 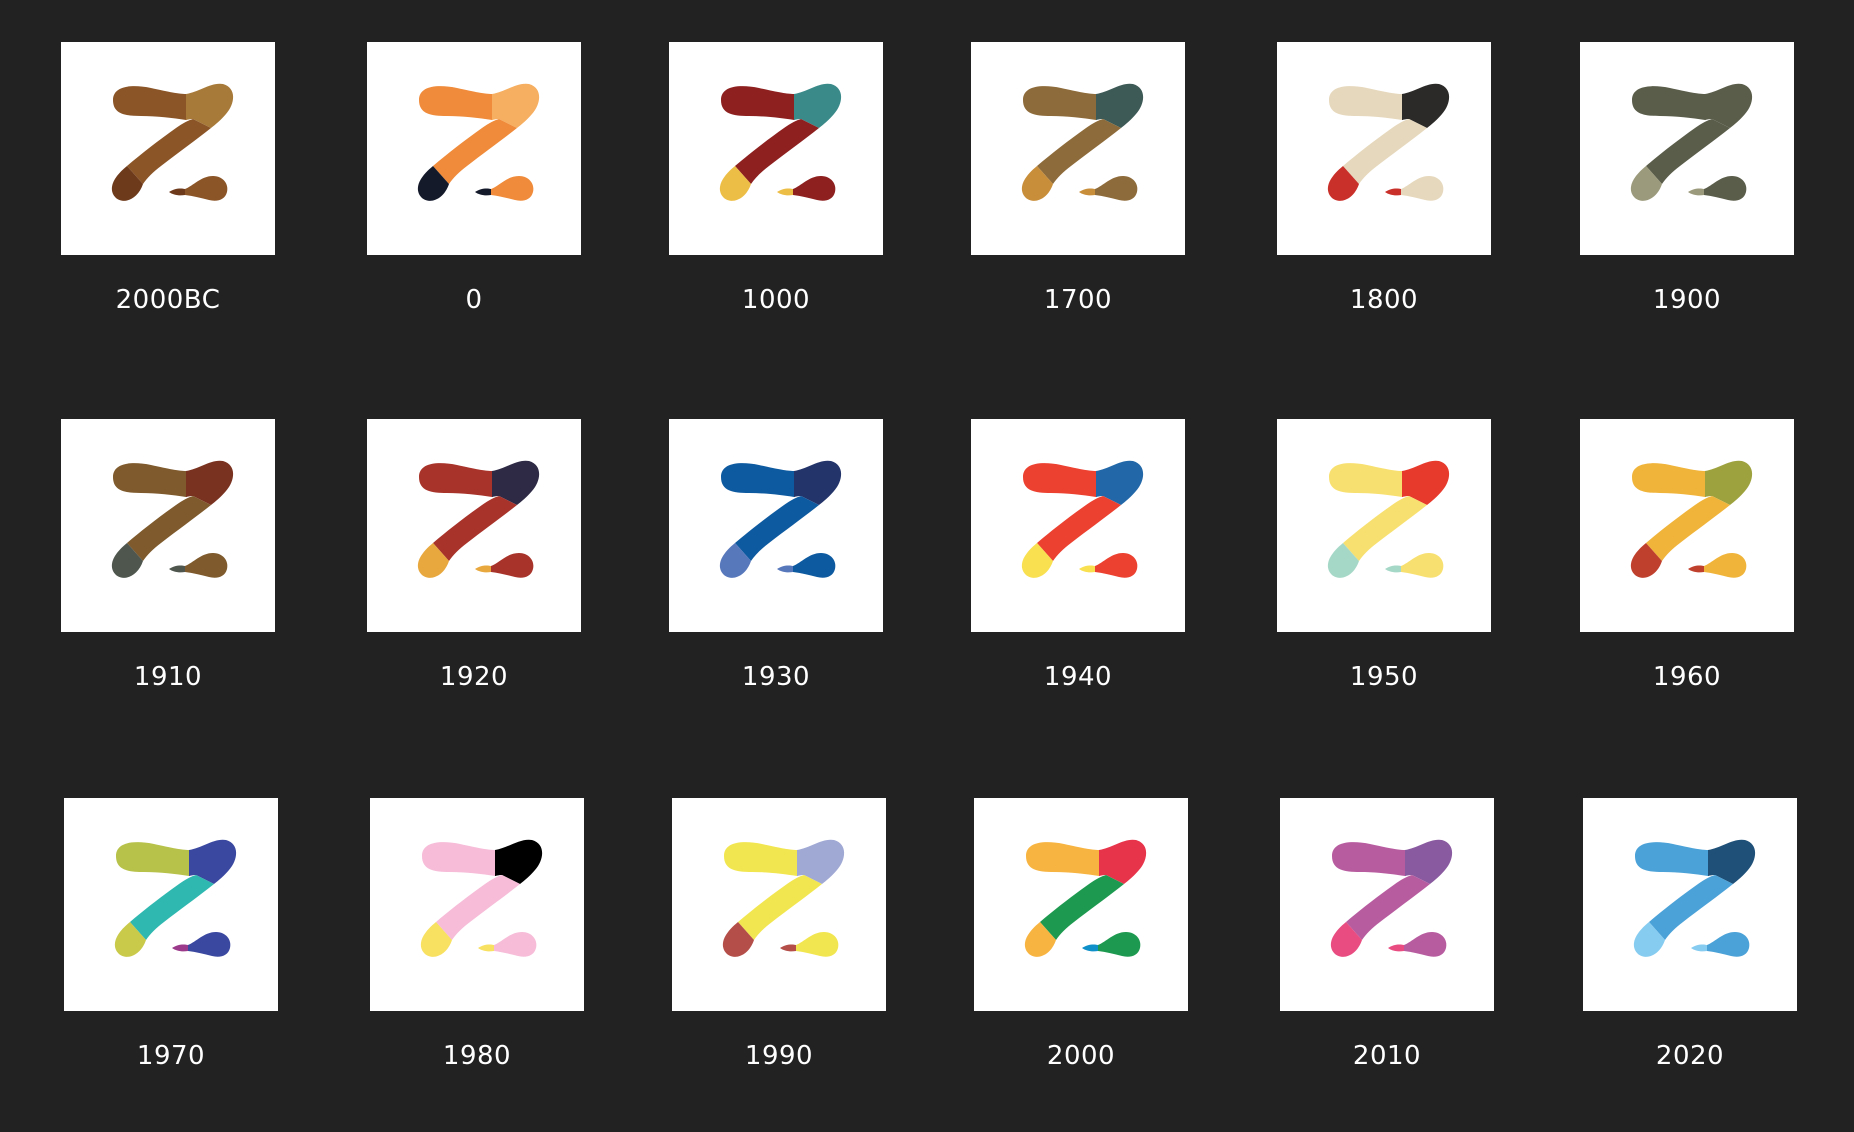 What do you see at coordinates (1687, 300) in the screenshot?
I see `year-label: 1900` at bounding box center [1687, 300].